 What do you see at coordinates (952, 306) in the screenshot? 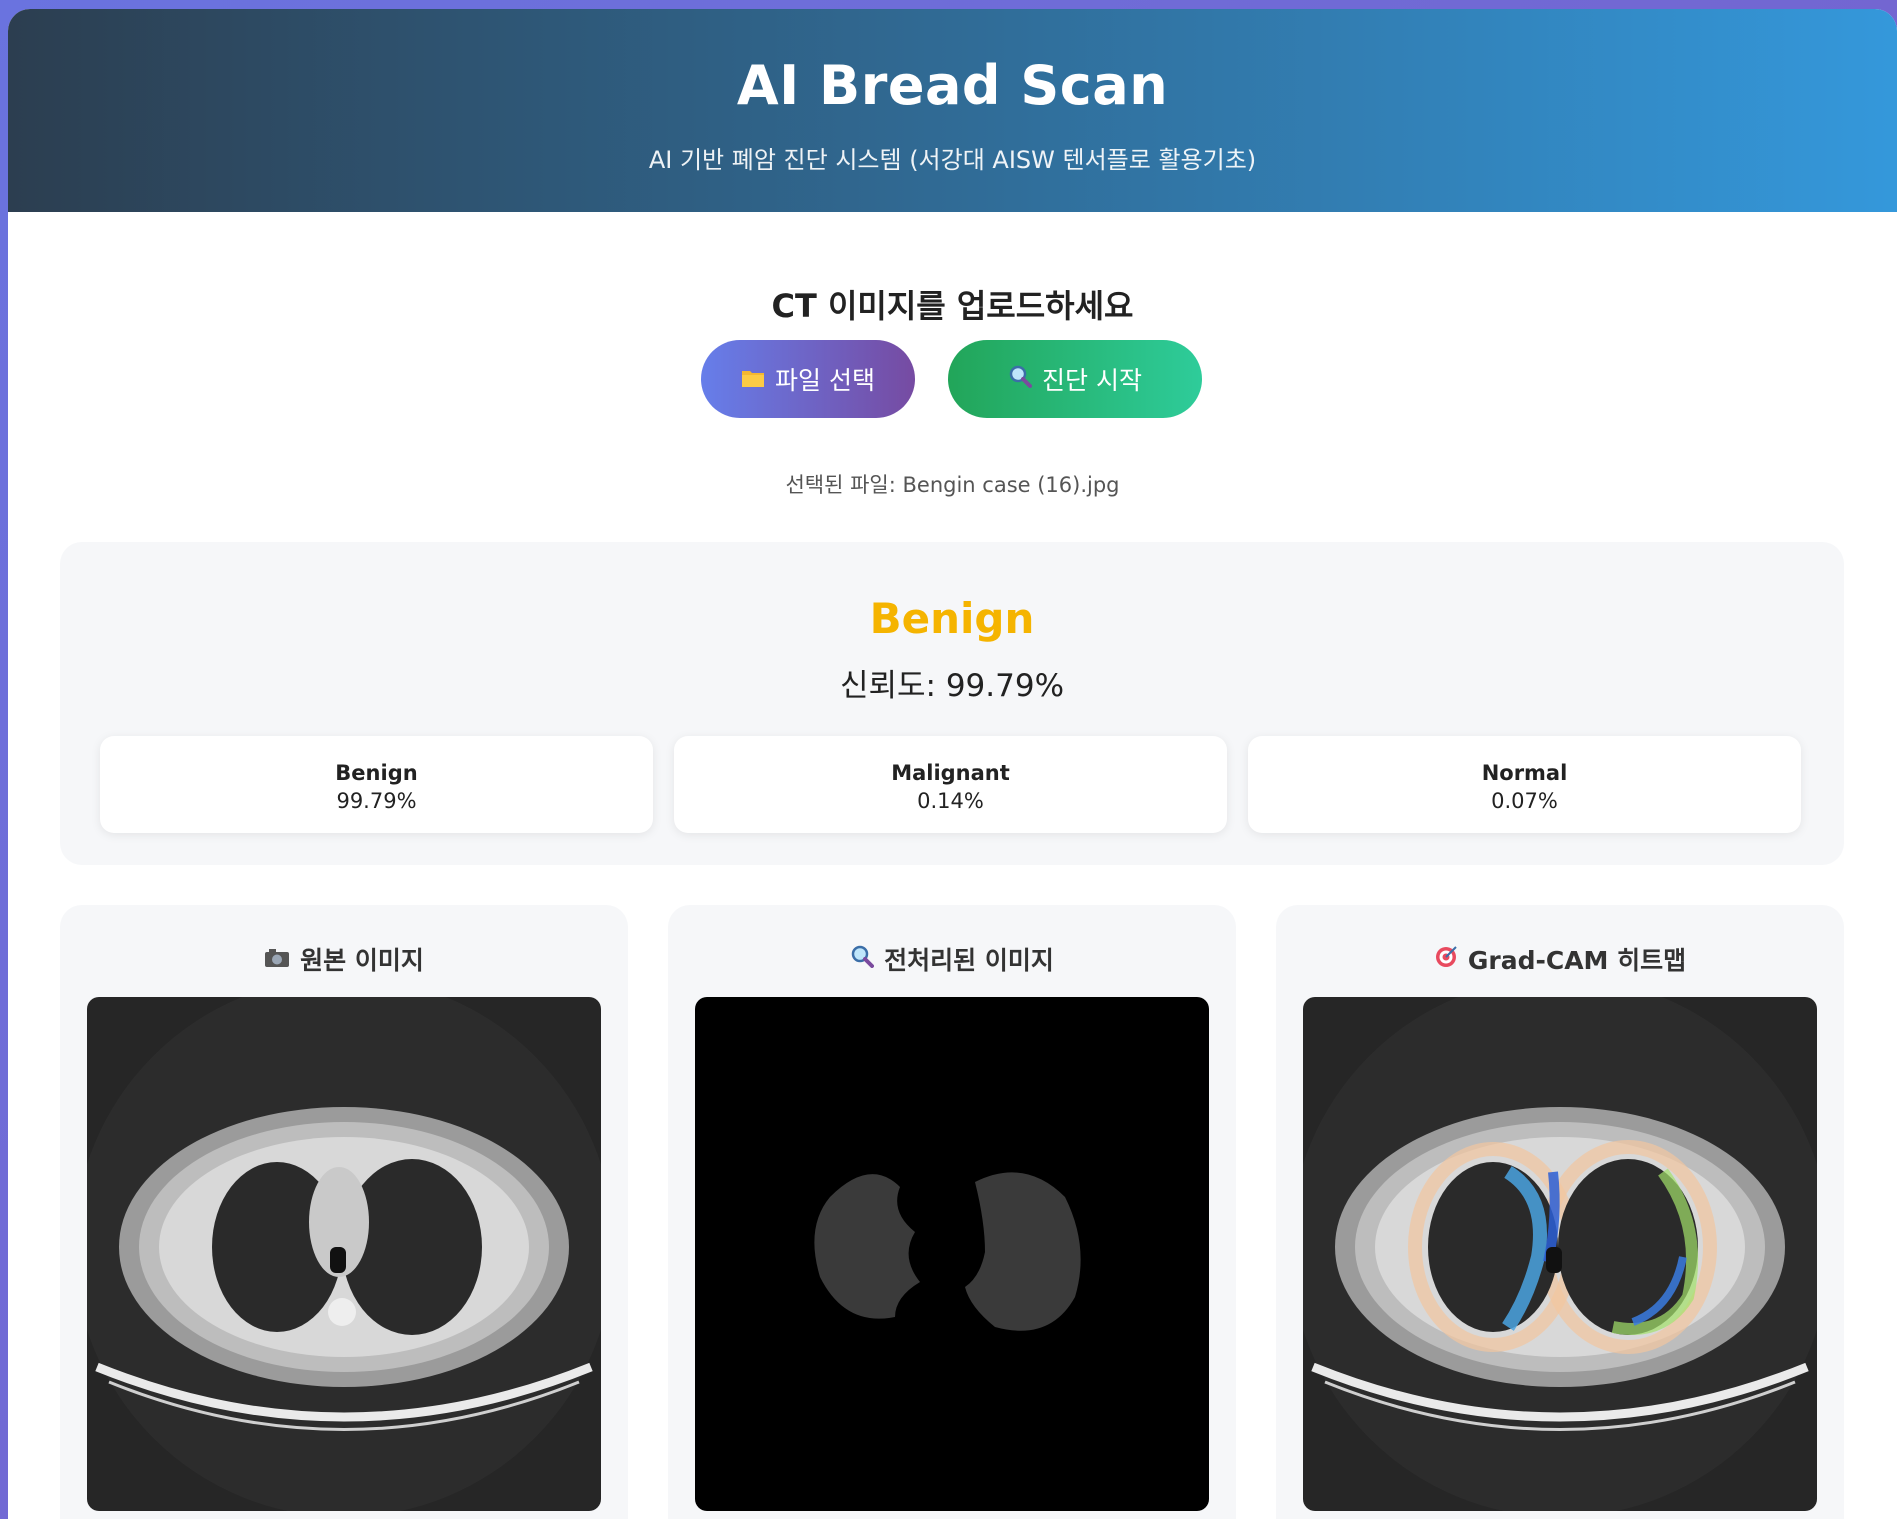
I see `upload-title: CT 이미지를 업로드하세요` at bounding box center [952, 306].